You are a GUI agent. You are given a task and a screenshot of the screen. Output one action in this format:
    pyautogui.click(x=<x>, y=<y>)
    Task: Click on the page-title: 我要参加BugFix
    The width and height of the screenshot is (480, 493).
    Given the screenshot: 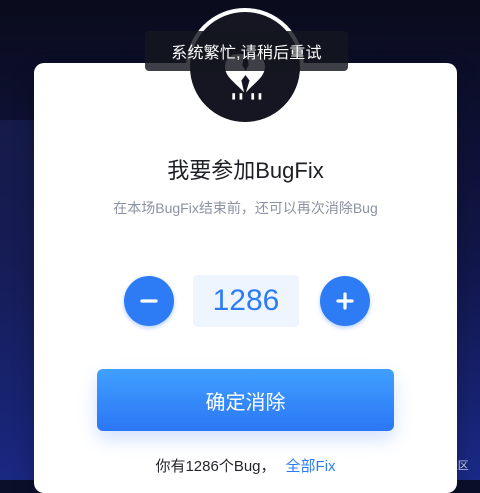 What is the action you would take?
    pyautogui.click(x=245, y=169)
    